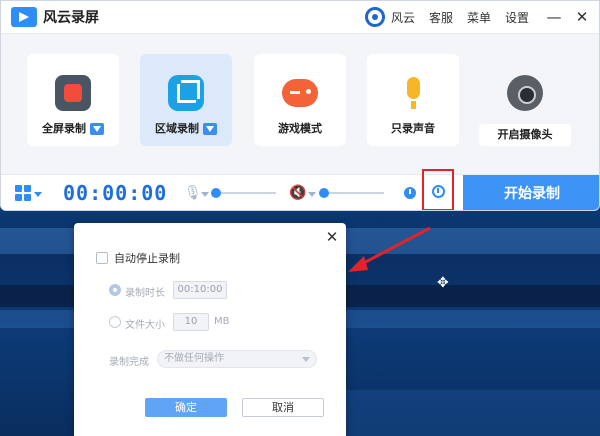 This screenshot has height=436, width=600. What do you see at coordinates (245, 193) in the screenshot?
I see `mic-volume-slider` at bounding box center [245, 193].